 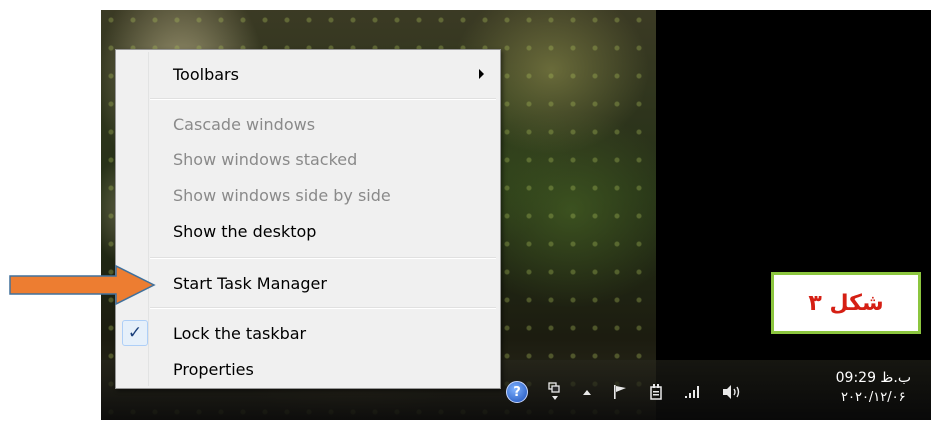 I want to click on menu-item-label: Toolbars, so click(x=206, y=74).